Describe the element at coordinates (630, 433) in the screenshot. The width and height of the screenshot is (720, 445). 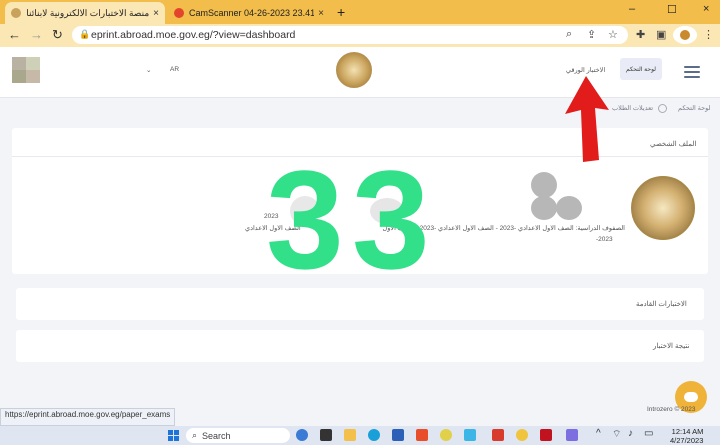
I see `volume-icon: ♪` at that location.